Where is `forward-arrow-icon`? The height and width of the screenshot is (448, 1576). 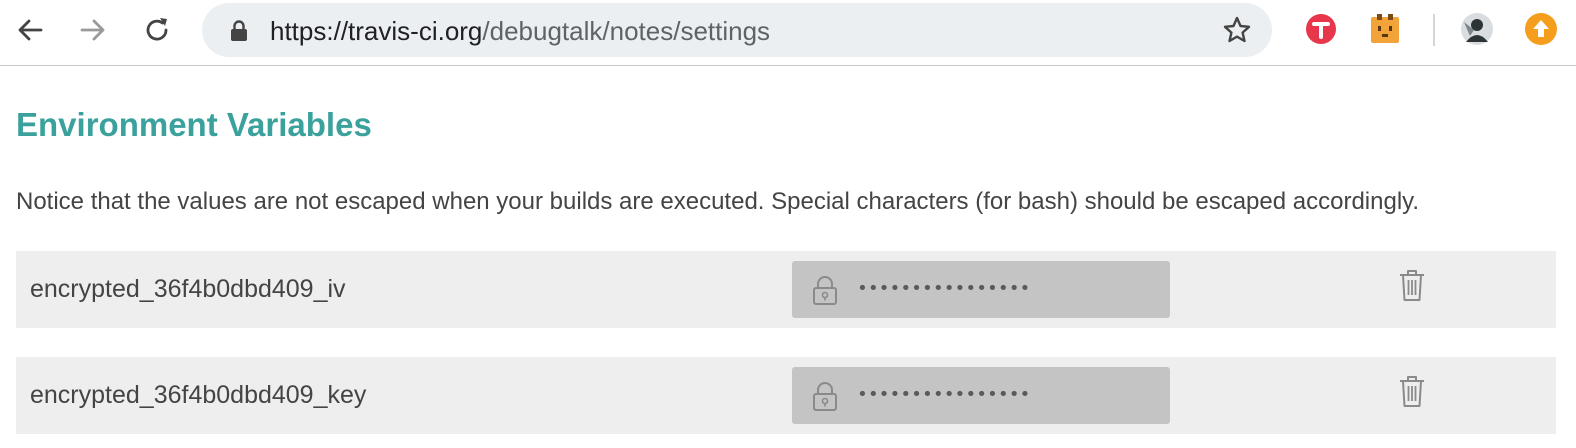 forward-arrow-icon is located at coordinates (92, 30).